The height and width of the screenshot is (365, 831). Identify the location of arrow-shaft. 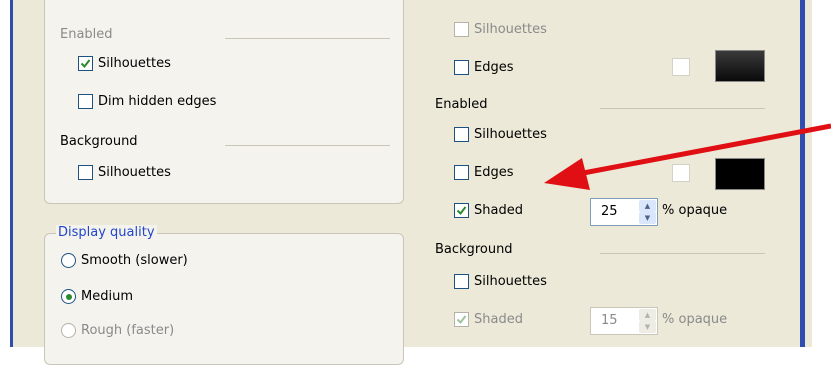
(704, 150).